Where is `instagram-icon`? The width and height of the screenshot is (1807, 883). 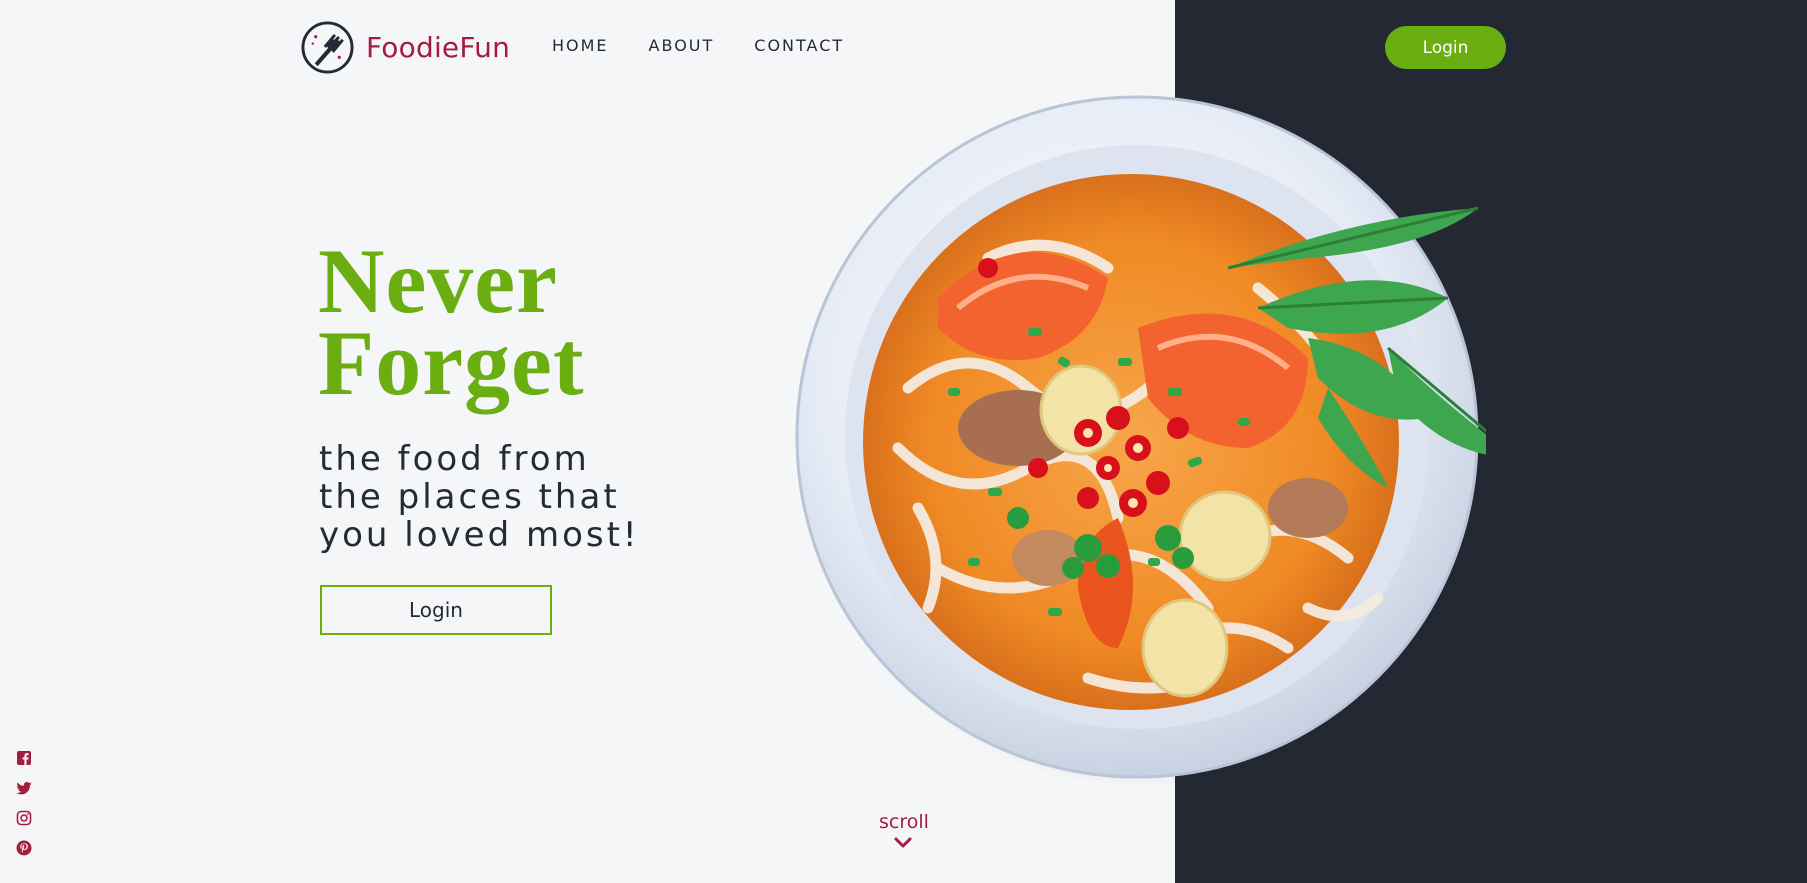 instagram-icon is located at coordinates (24, 818).